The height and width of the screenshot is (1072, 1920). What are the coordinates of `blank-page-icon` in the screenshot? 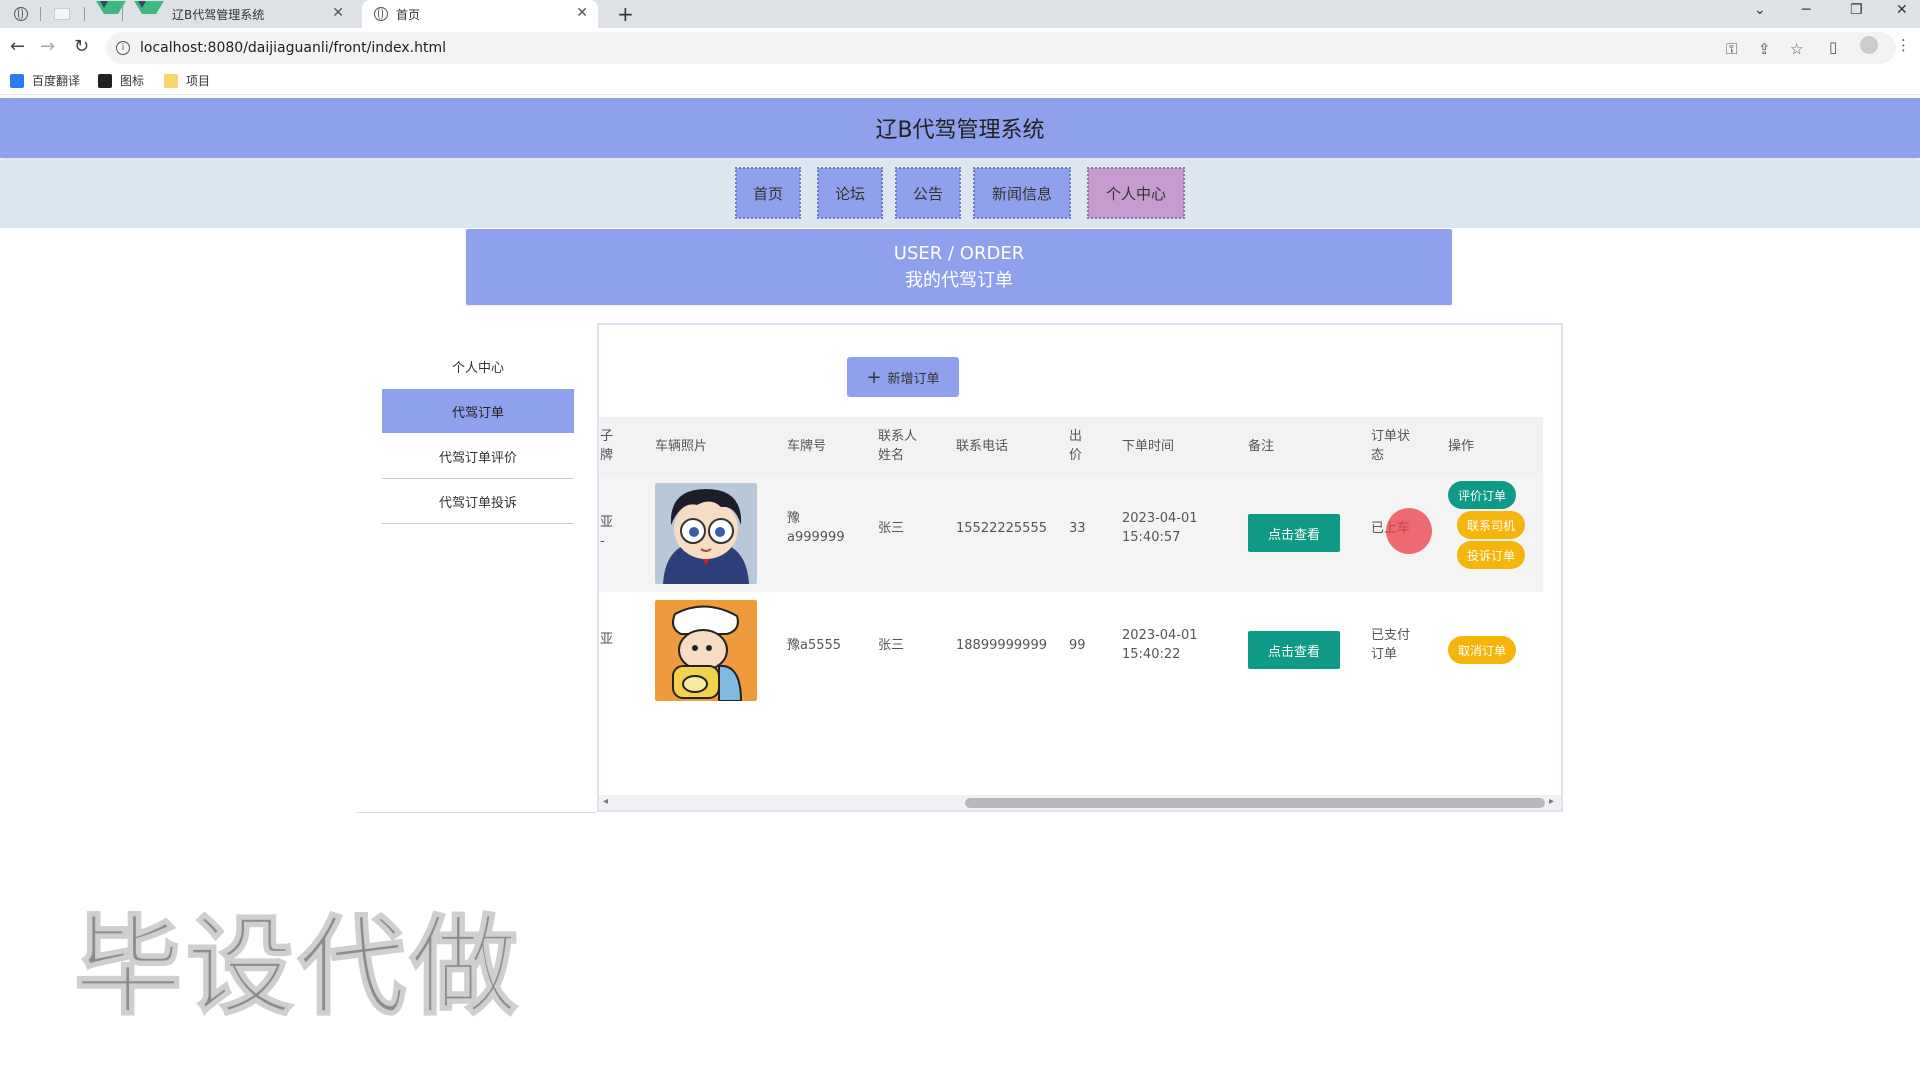 It's located at (62, 14).